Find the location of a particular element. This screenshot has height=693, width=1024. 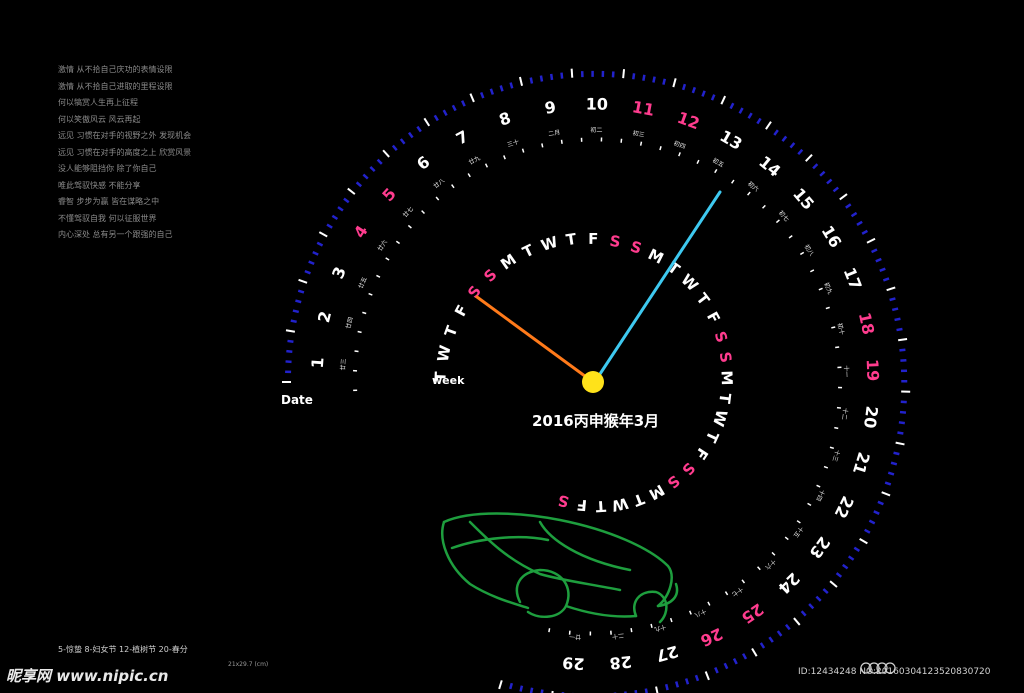

image-id: ID:12434248 NO:20160304123520830720 is located at coordinates (894, 672).